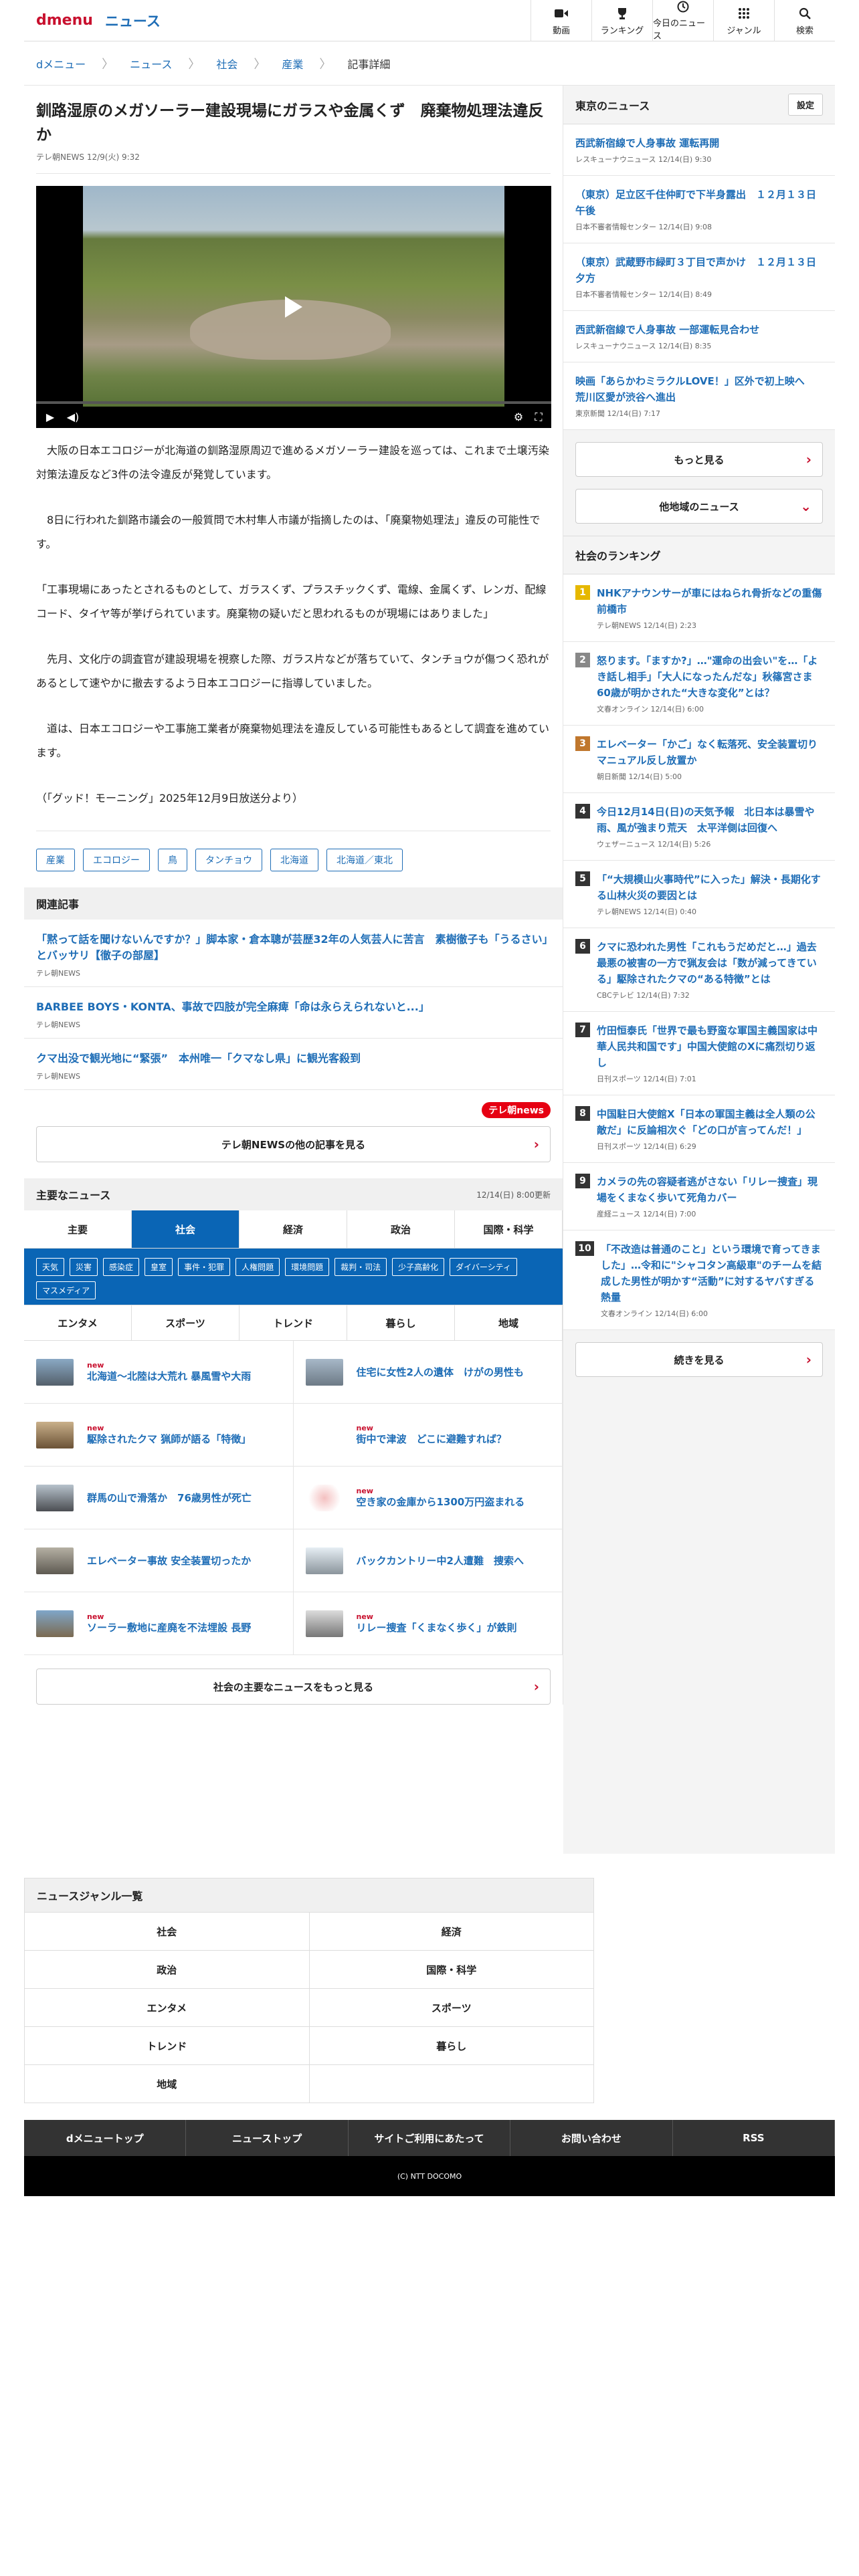 The width and height of the screenshot is (859, 2576). I want to click on tab-society: 社会, so click(186, 1229).